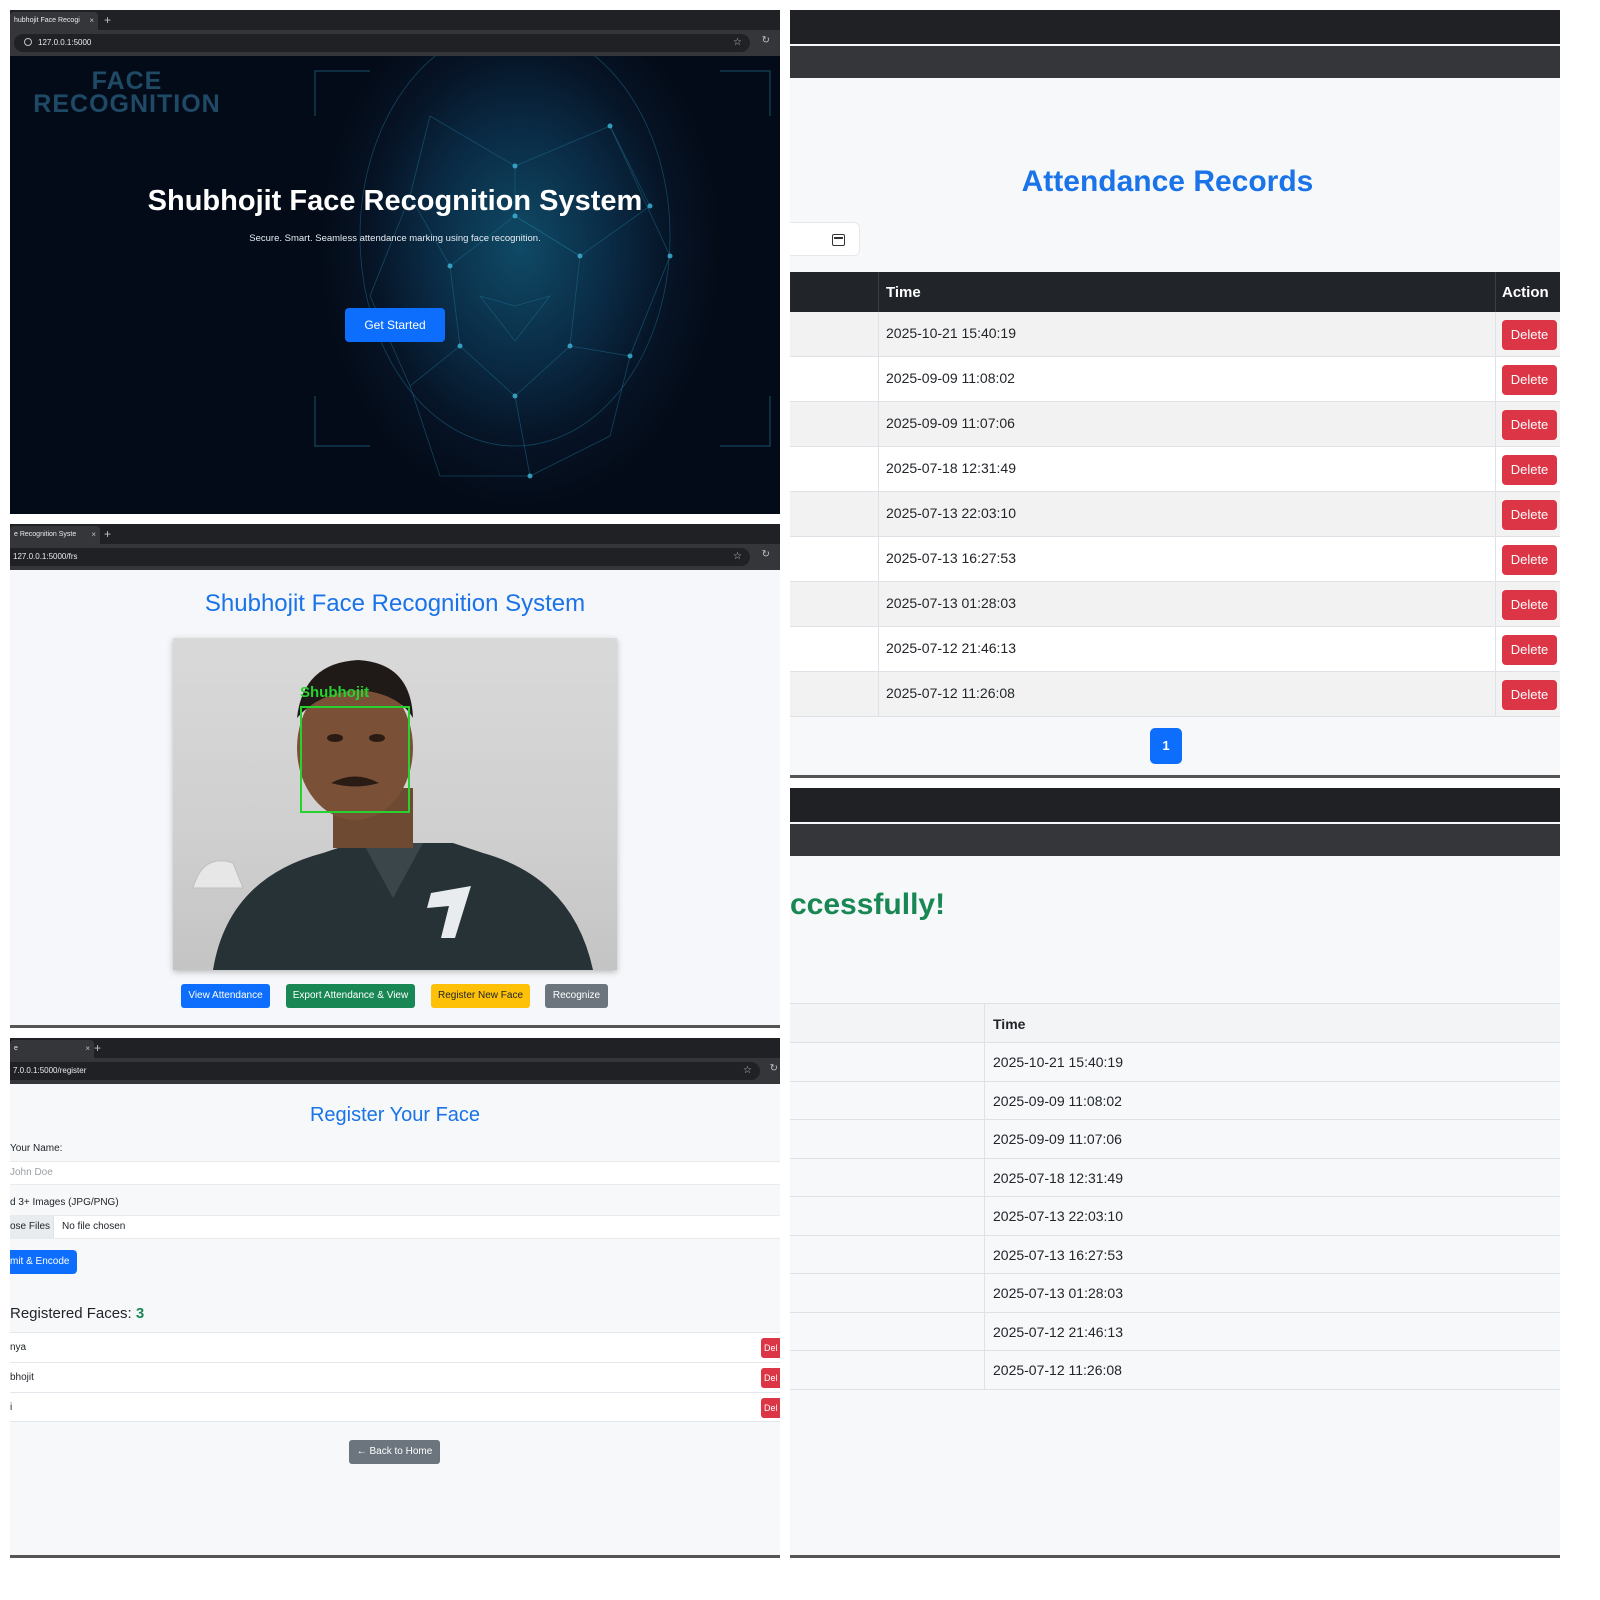 The width and height of the screenshot is (1600, 1600). What do you see at coordinates (1175, 1370) in the screenshot?
I see `table-row: 2025-07-12 11:26:08` at bounding box center [1175, 1370].